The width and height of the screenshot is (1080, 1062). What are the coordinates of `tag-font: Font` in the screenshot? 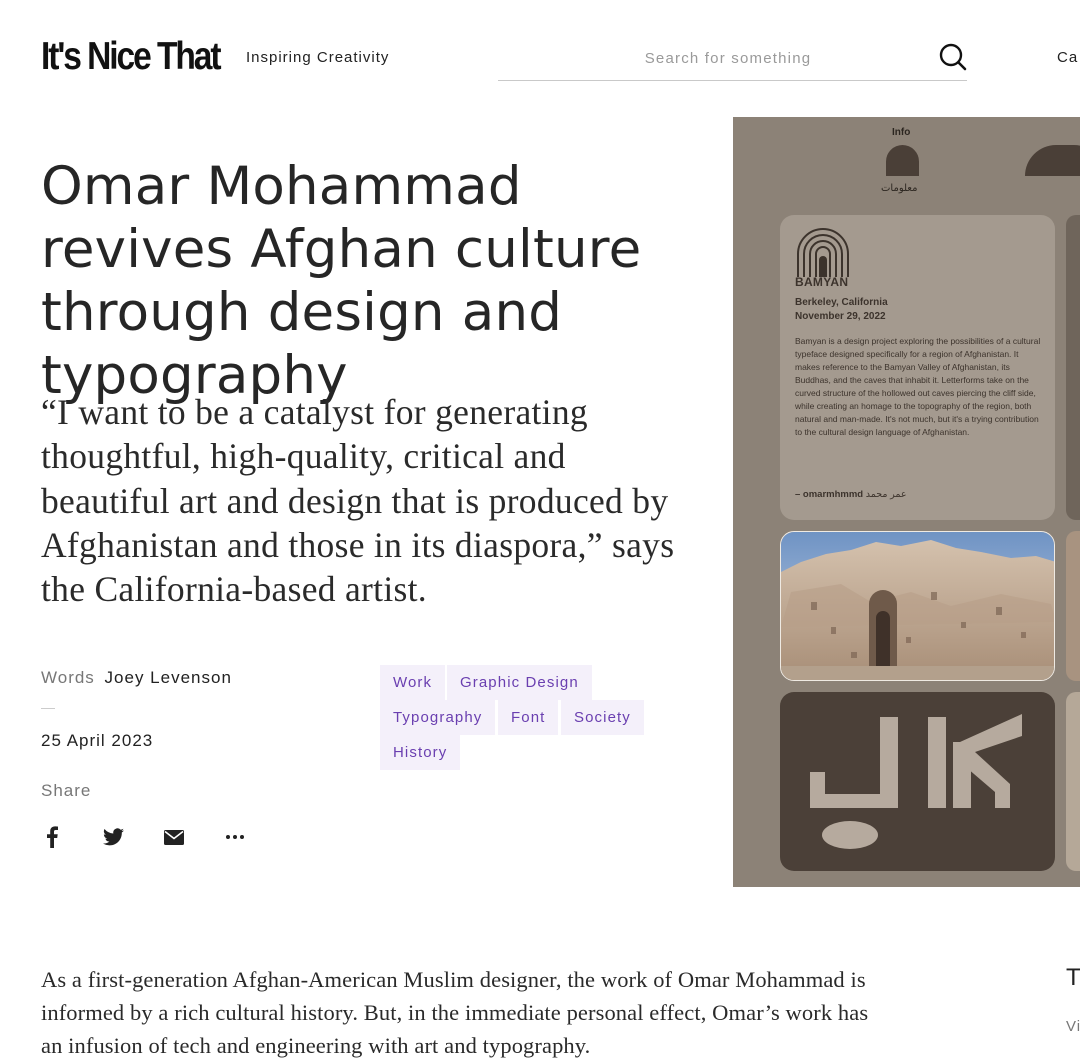 It's located at (528, 717).